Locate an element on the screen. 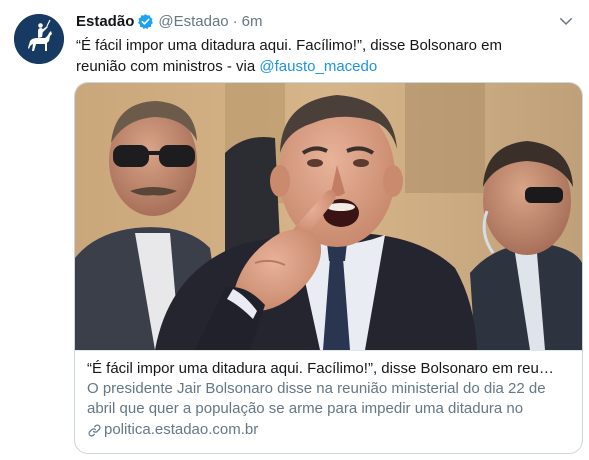 This screenshot has width=589, height=460. tweet-header: Estadão @Estadao · 6m is located at coordinates (325, 21).